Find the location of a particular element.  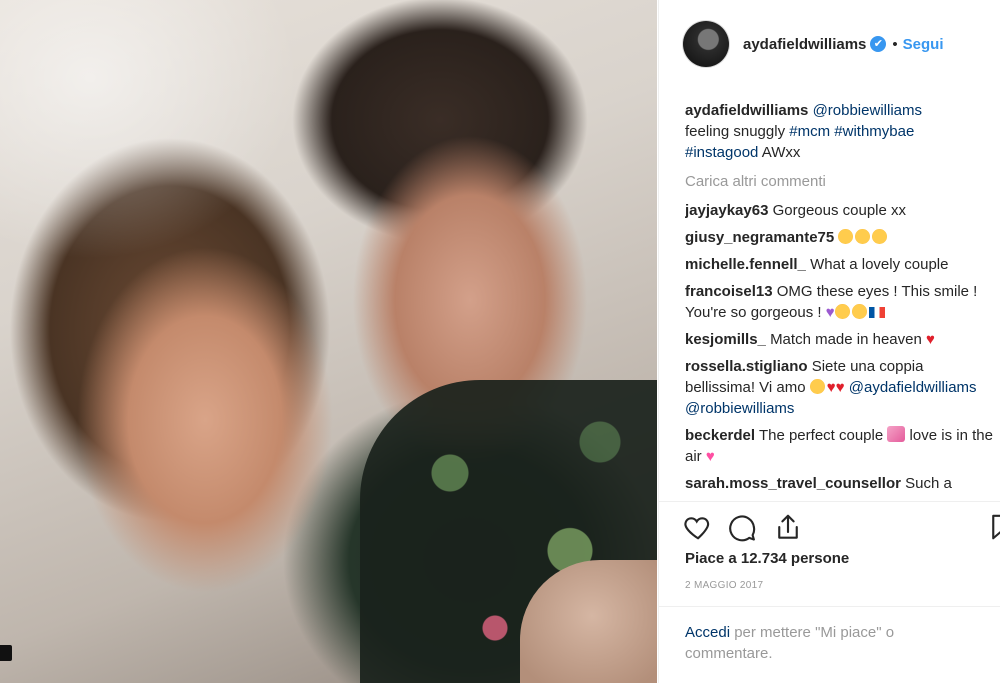

caption-hashtag: #instagood is located at coordinates (721, 152).